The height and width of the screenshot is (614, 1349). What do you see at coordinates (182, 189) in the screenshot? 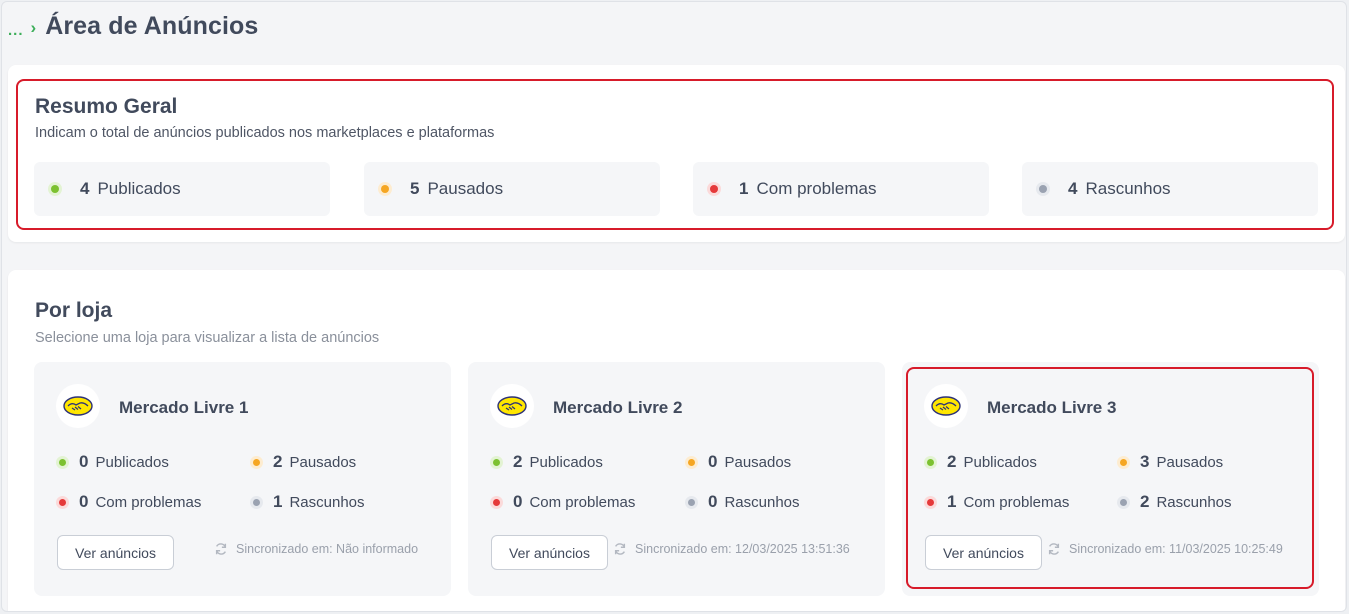
I see `stat-publicados: 4 Publicados` at bounding box center [182, 189].